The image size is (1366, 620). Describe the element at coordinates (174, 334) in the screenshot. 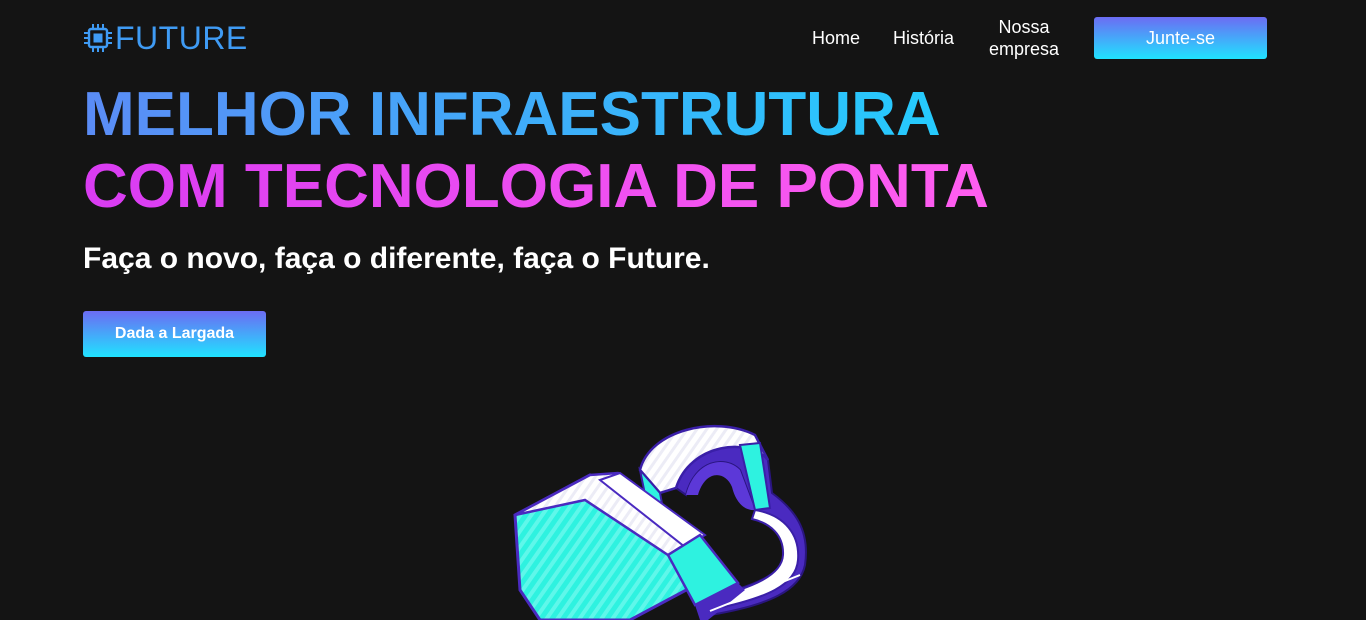

I see `start-button: Dada a Largada` at that location.